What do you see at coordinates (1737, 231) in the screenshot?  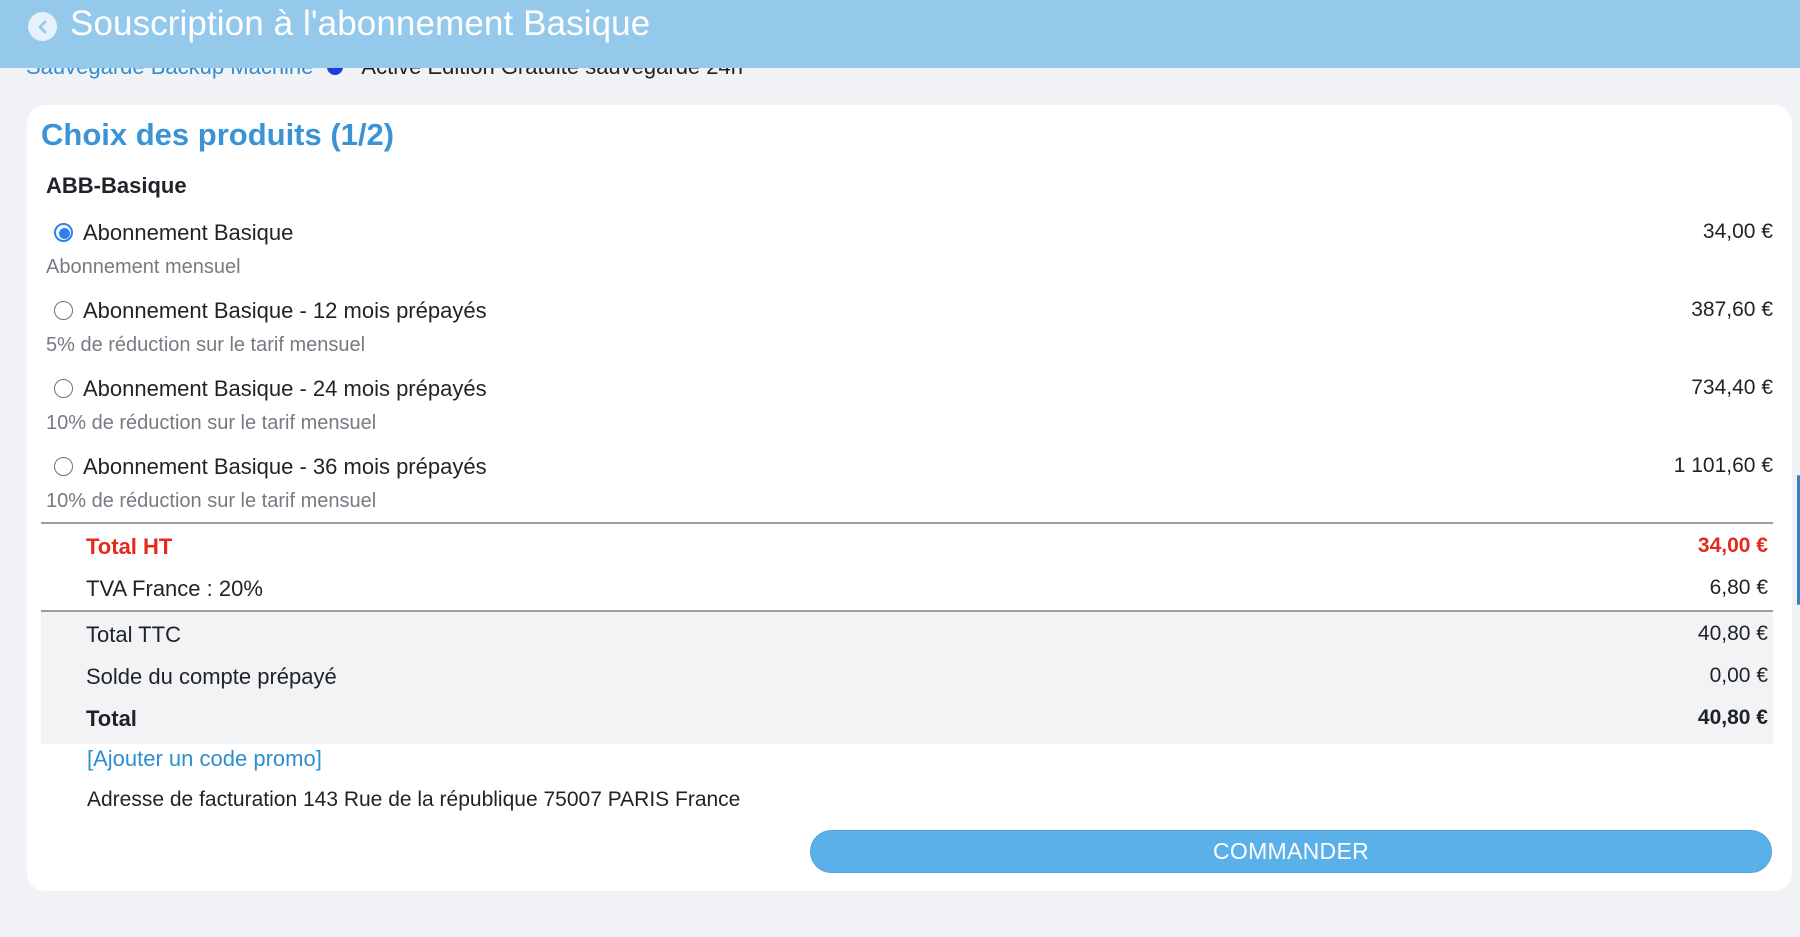 I see `option-price: 34,00 €` at bounding box center [1737, 231].